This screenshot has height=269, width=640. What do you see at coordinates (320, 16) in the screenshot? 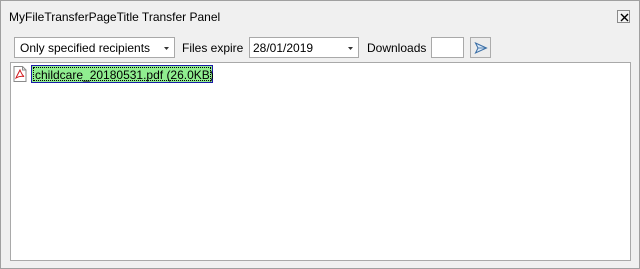
I see `title-bar: MyFileTransferPageTitle Transfer Panel` at bounding box center [320, 16].